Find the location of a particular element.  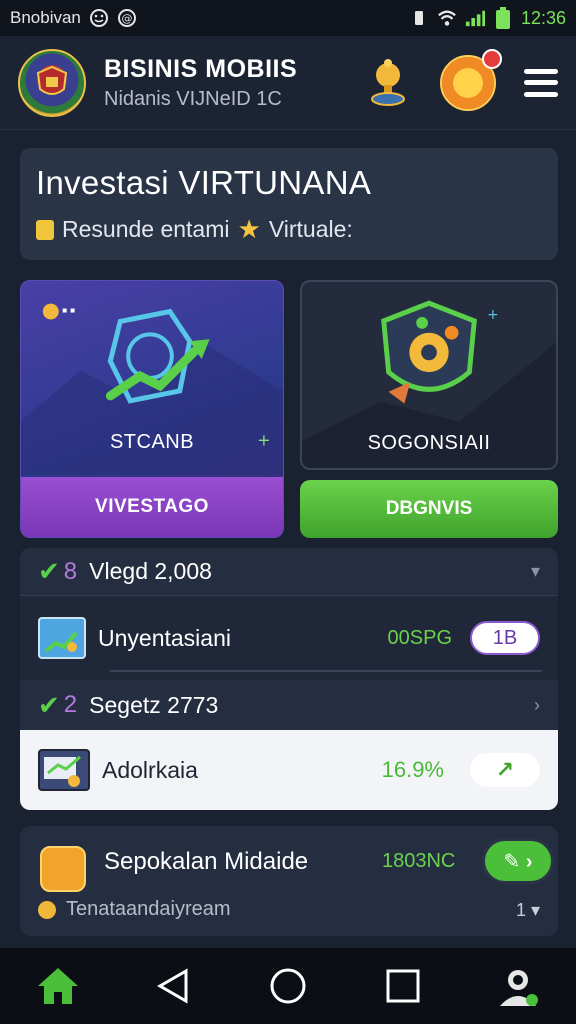

battery-icon is located at coordinates (503, 18).